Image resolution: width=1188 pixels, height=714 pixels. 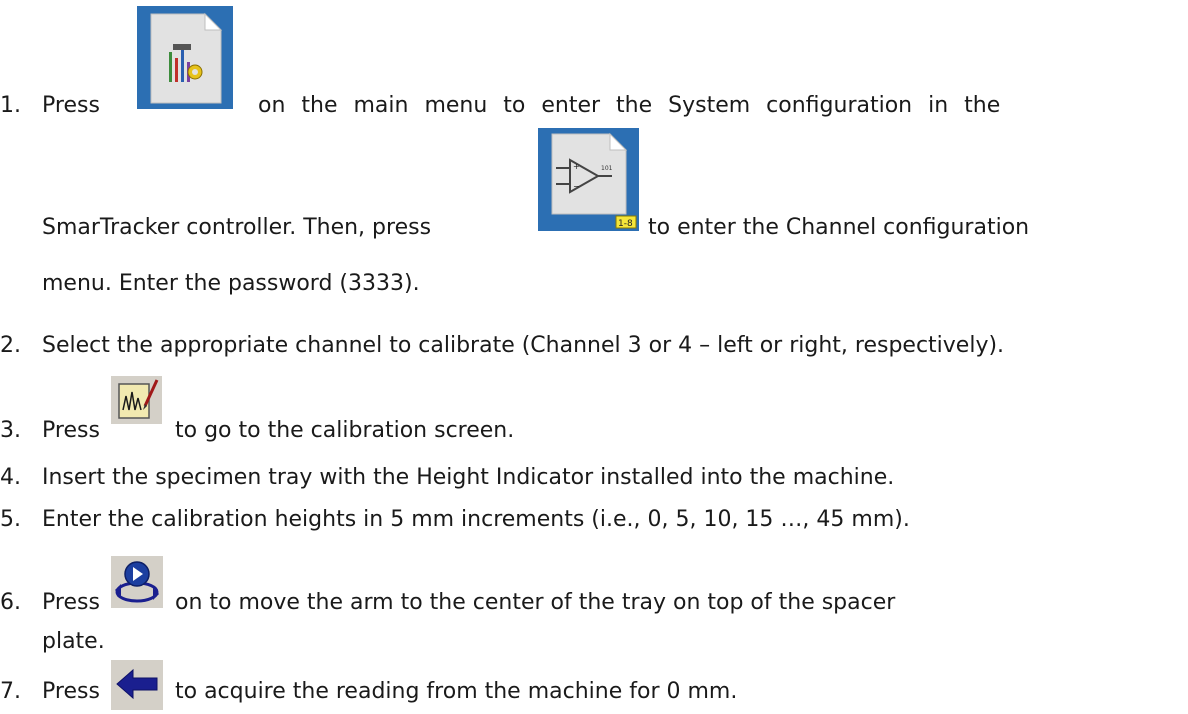 What do you see at coordinates (10, 602) in the screenshot?
I see `step-6-number: 6.` at bounding box center [10, 602].